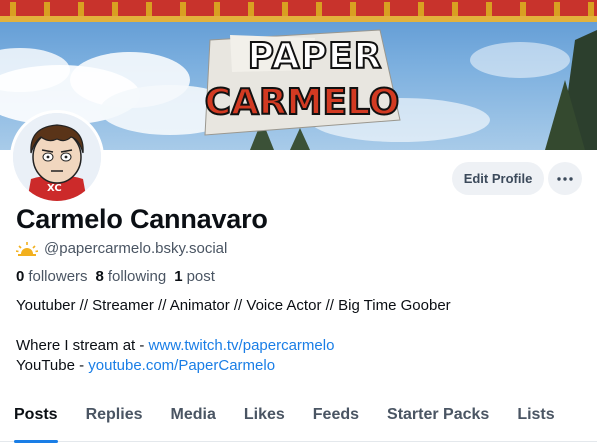  What do you see at coordinates (498, 178) in the screenshot?
I see `edit-profile-button: Edit Profile` at bounding box center [498, 178].